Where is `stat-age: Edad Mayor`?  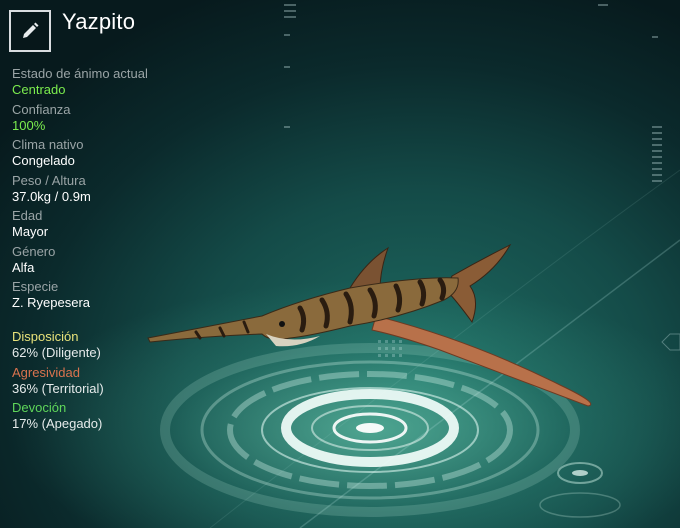
stat-age: Edad Mayor is located at coordinates (112, 226).